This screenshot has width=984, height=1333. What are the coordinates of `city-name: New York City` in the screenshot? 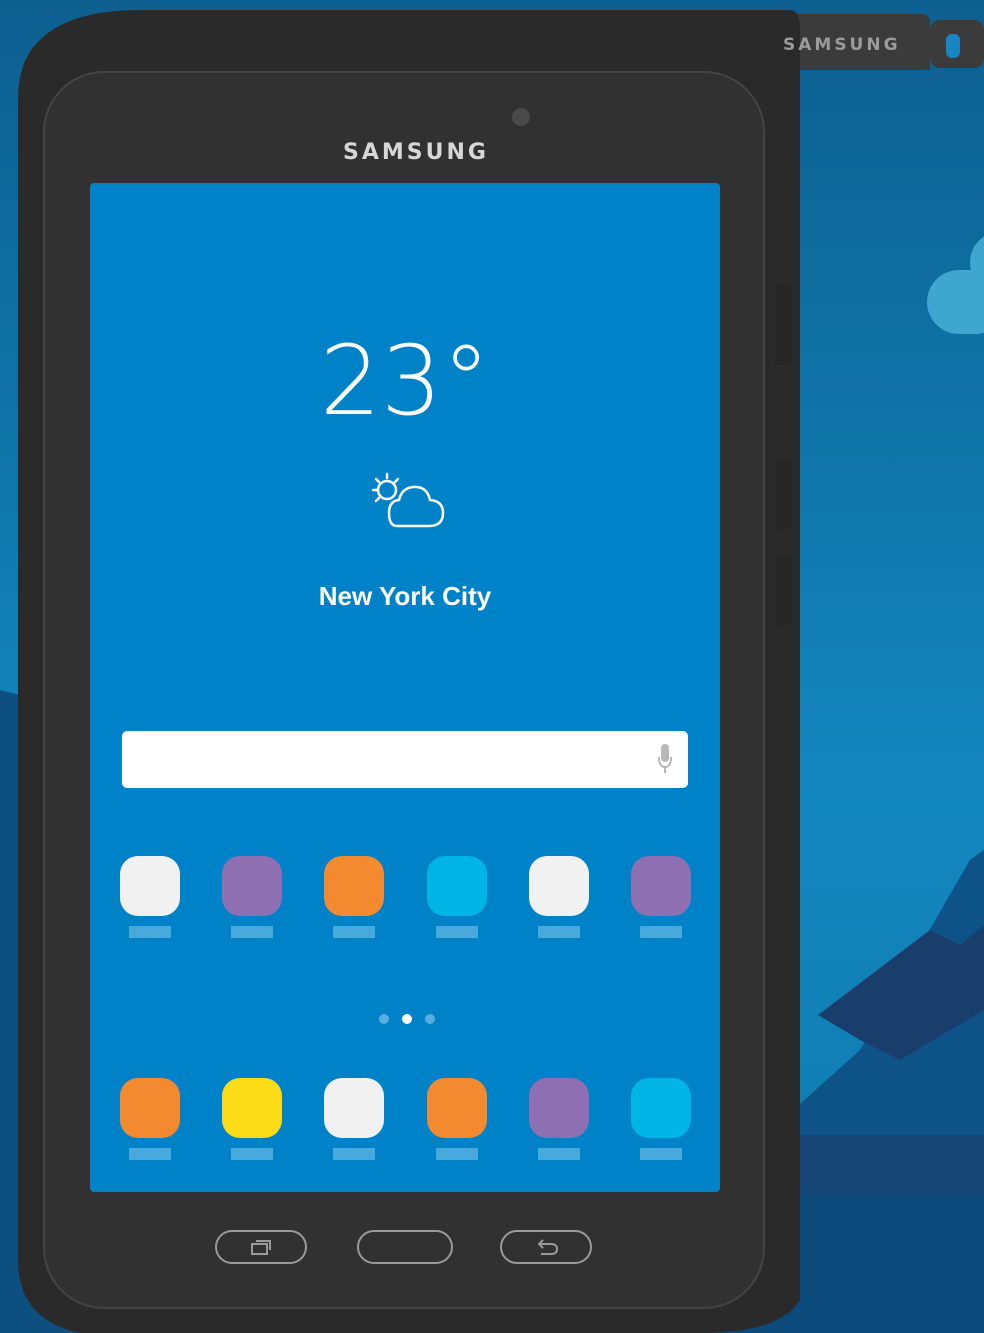 It's located at (405, 596).